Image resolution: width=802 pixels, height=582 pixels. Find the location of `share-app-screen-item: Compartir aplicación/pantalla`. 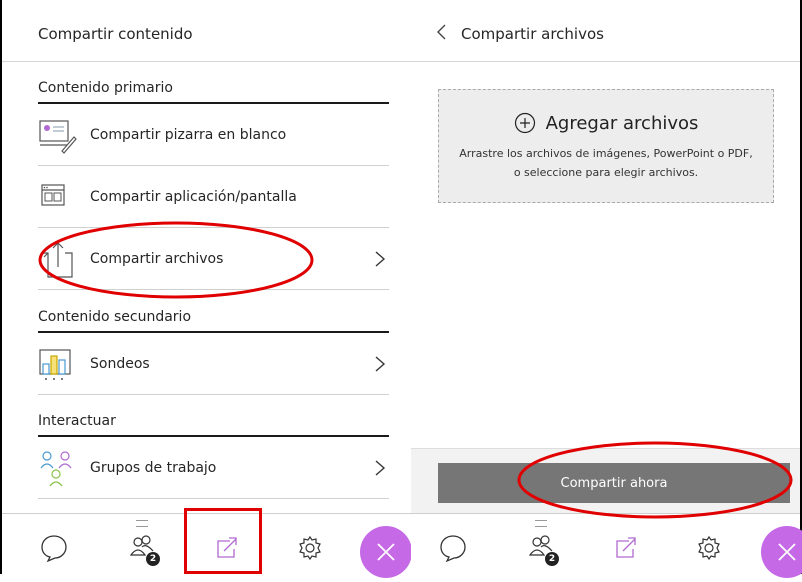

share-app-screen-item: Compartir aplicación/pantalla is located at coordinates (213, 197).